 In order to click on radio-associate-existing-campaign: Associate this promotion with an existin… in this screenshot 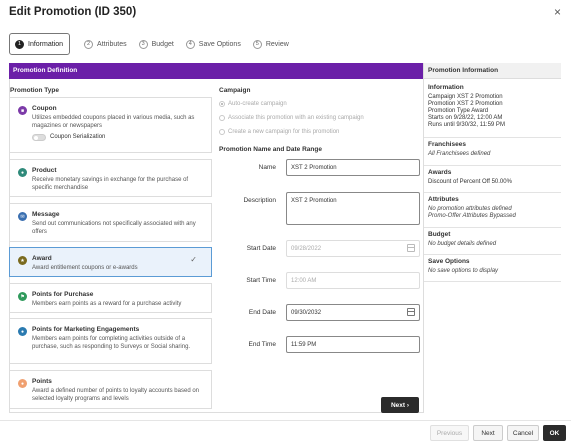, I will do `click(291, 118)`.